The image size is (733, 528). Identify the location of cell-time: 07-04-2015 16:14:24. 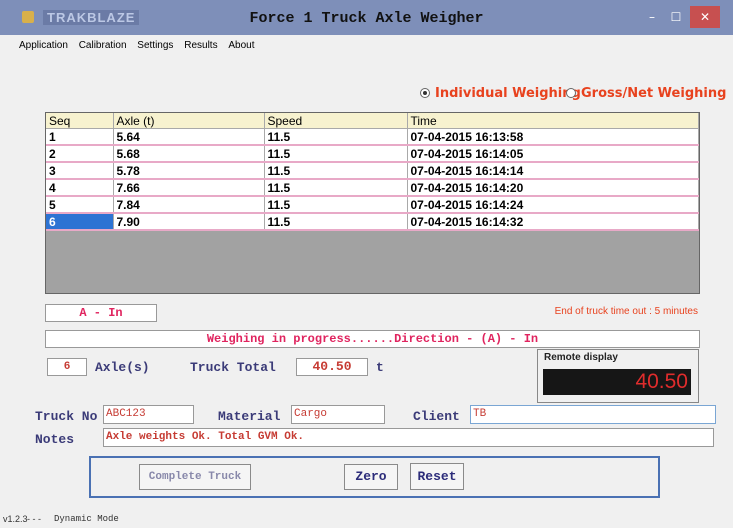
(553, 205).